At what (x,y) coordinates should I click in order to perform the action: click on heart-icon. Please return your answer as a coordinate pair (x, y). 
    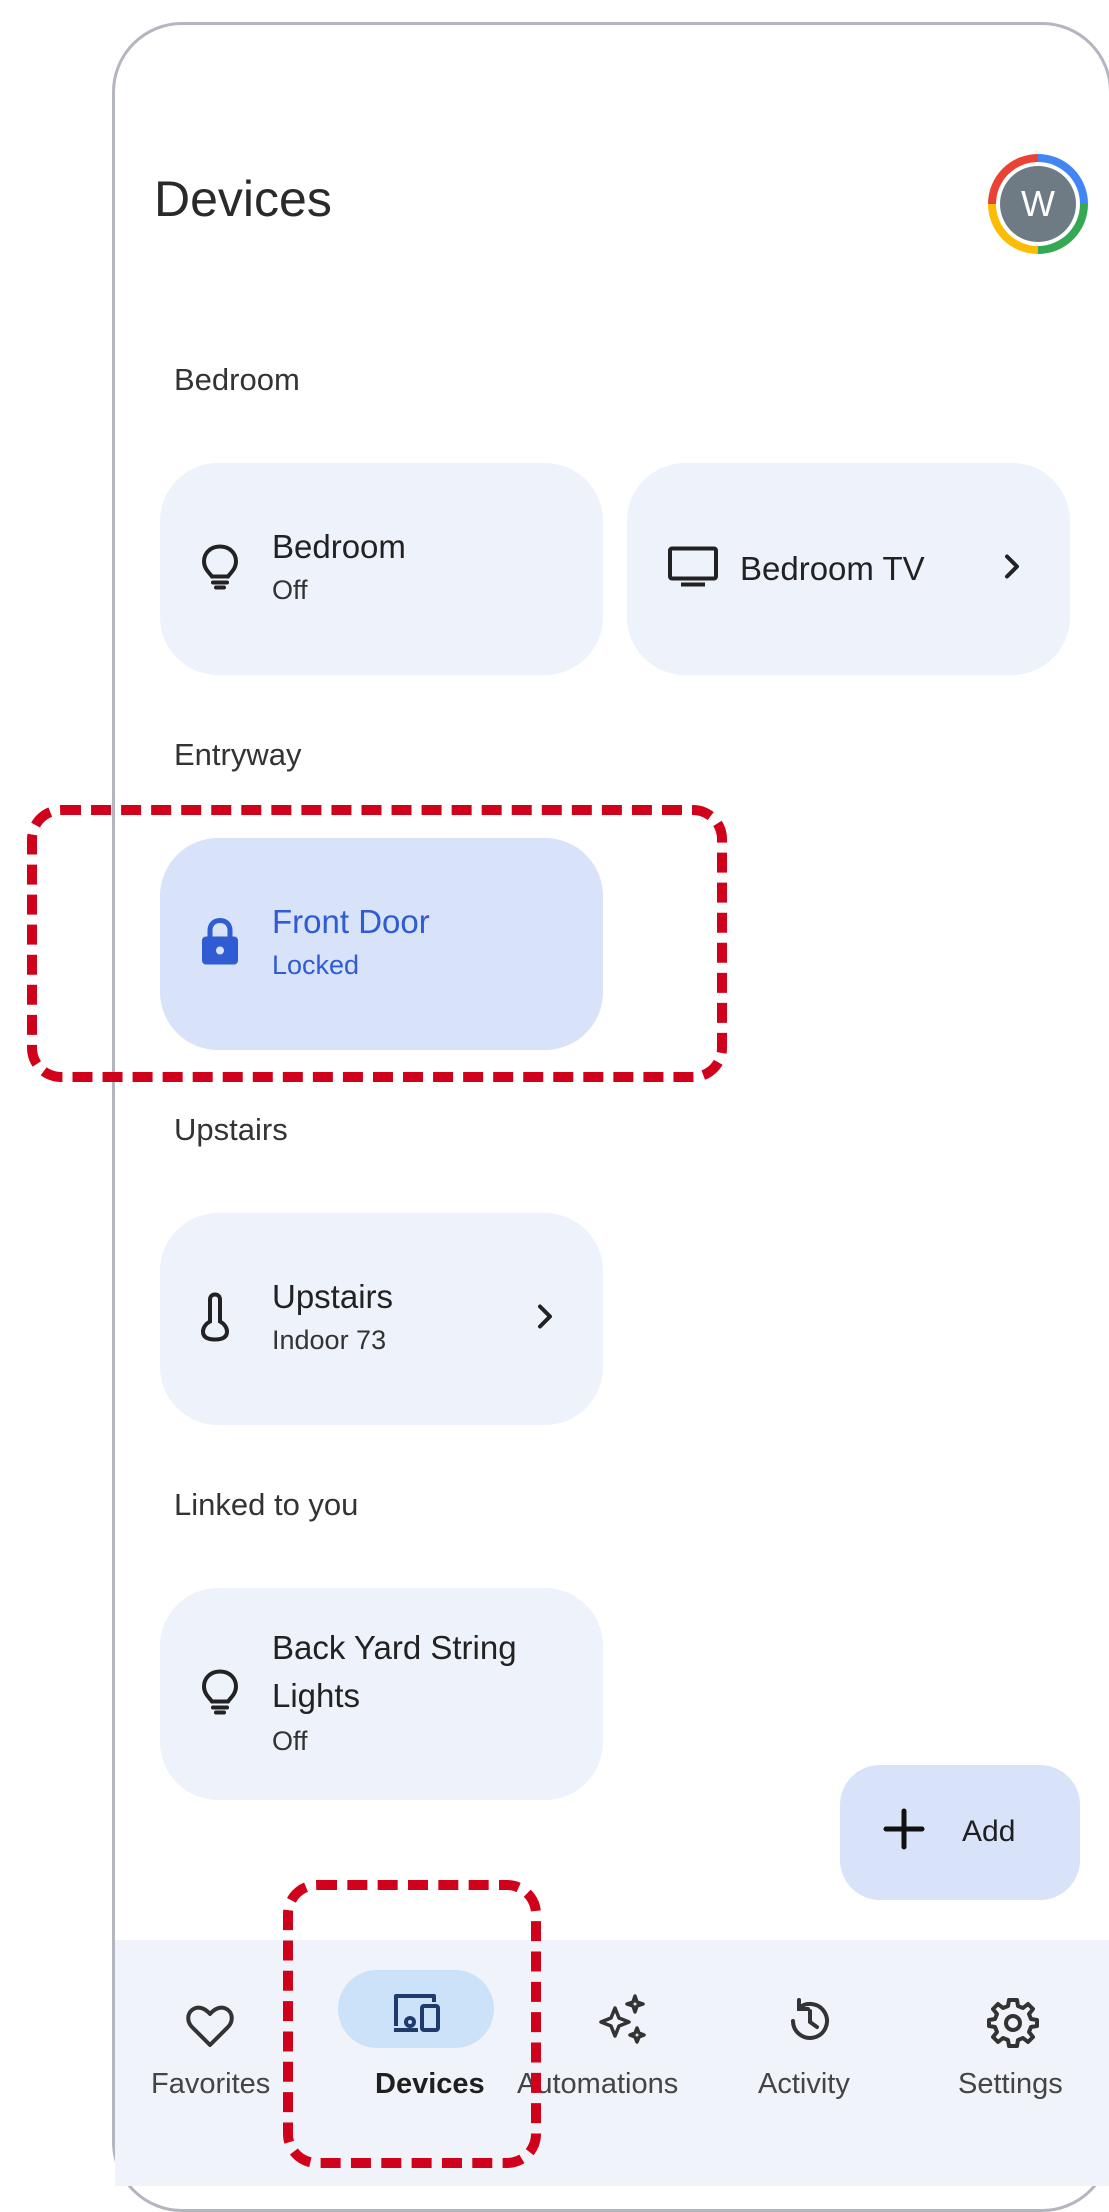
    Looking at the image, I should click on (210, 2029).